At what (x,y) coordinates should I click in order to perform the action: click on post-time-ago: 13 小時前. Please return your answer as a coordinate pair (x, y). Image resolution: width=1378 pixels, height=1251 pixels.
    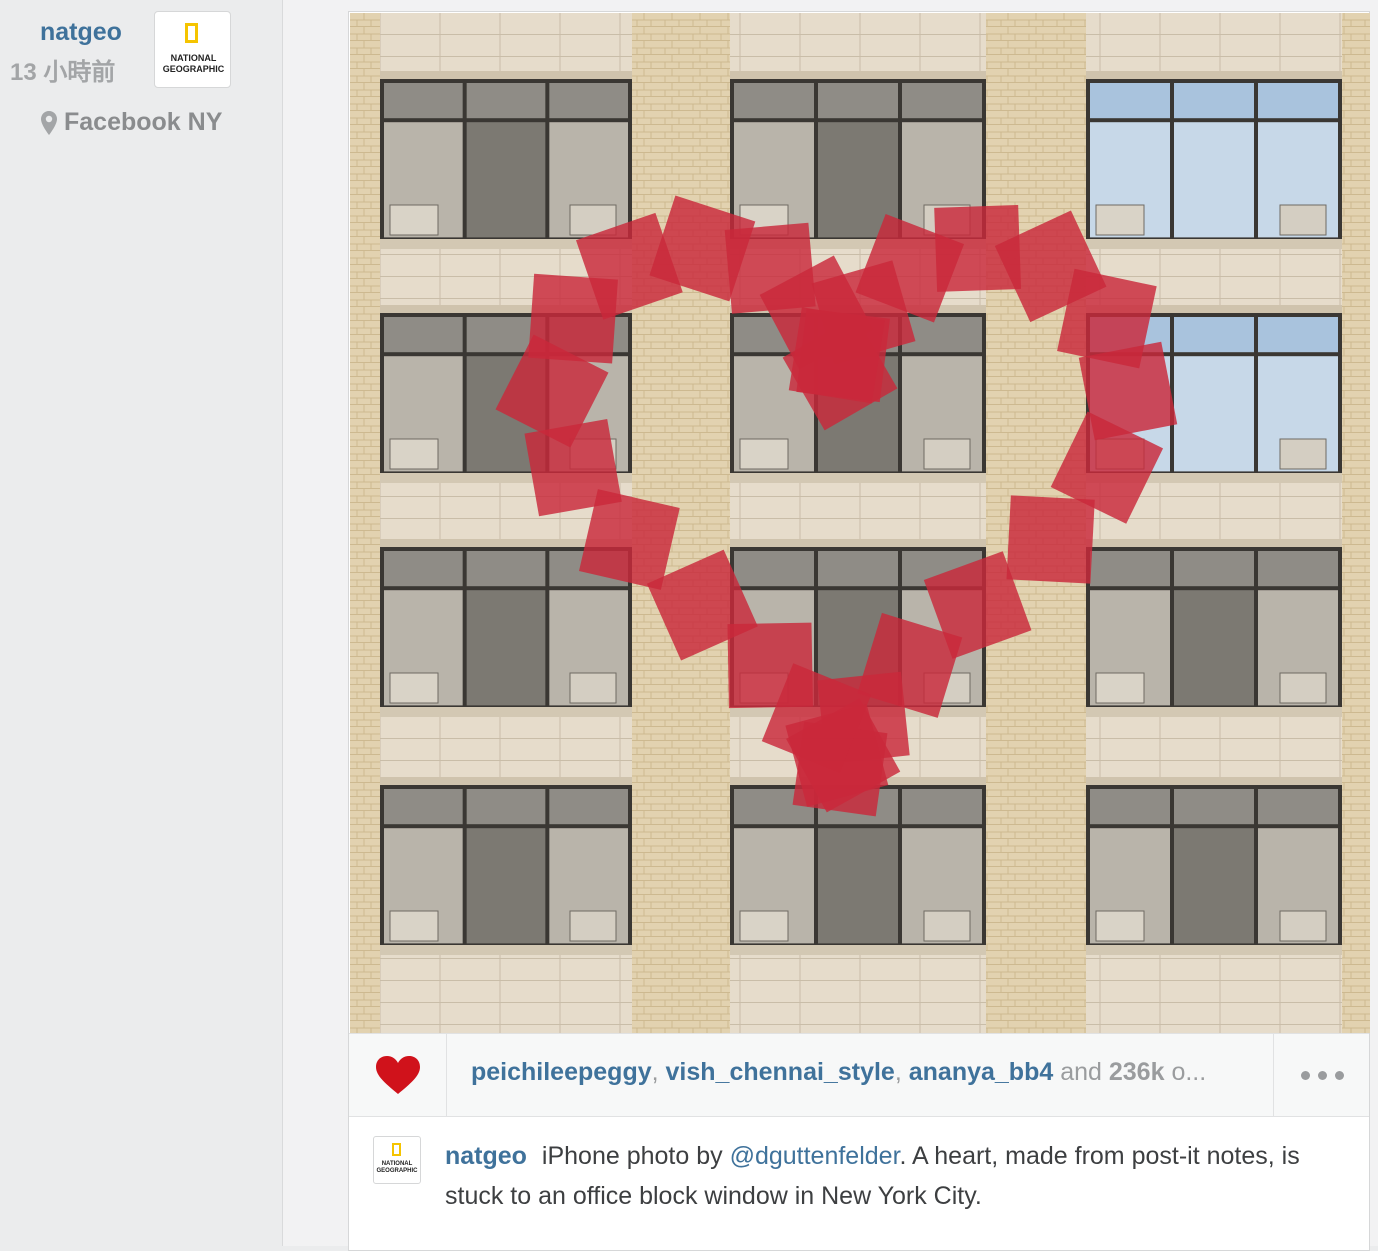
    Looking at the image, I should click on (62, 69).